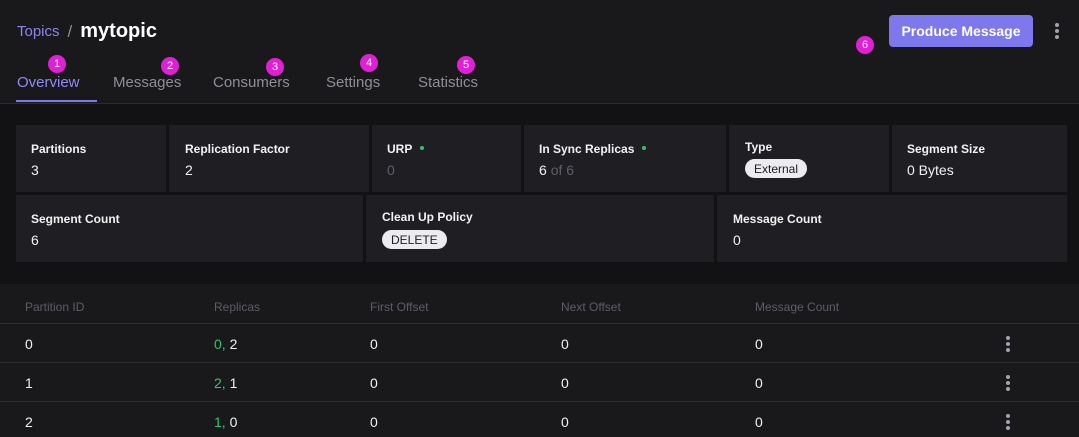 This screenshot has height=437, width=1079. I want to click on tab-overview: Overview, so click(48, 82).